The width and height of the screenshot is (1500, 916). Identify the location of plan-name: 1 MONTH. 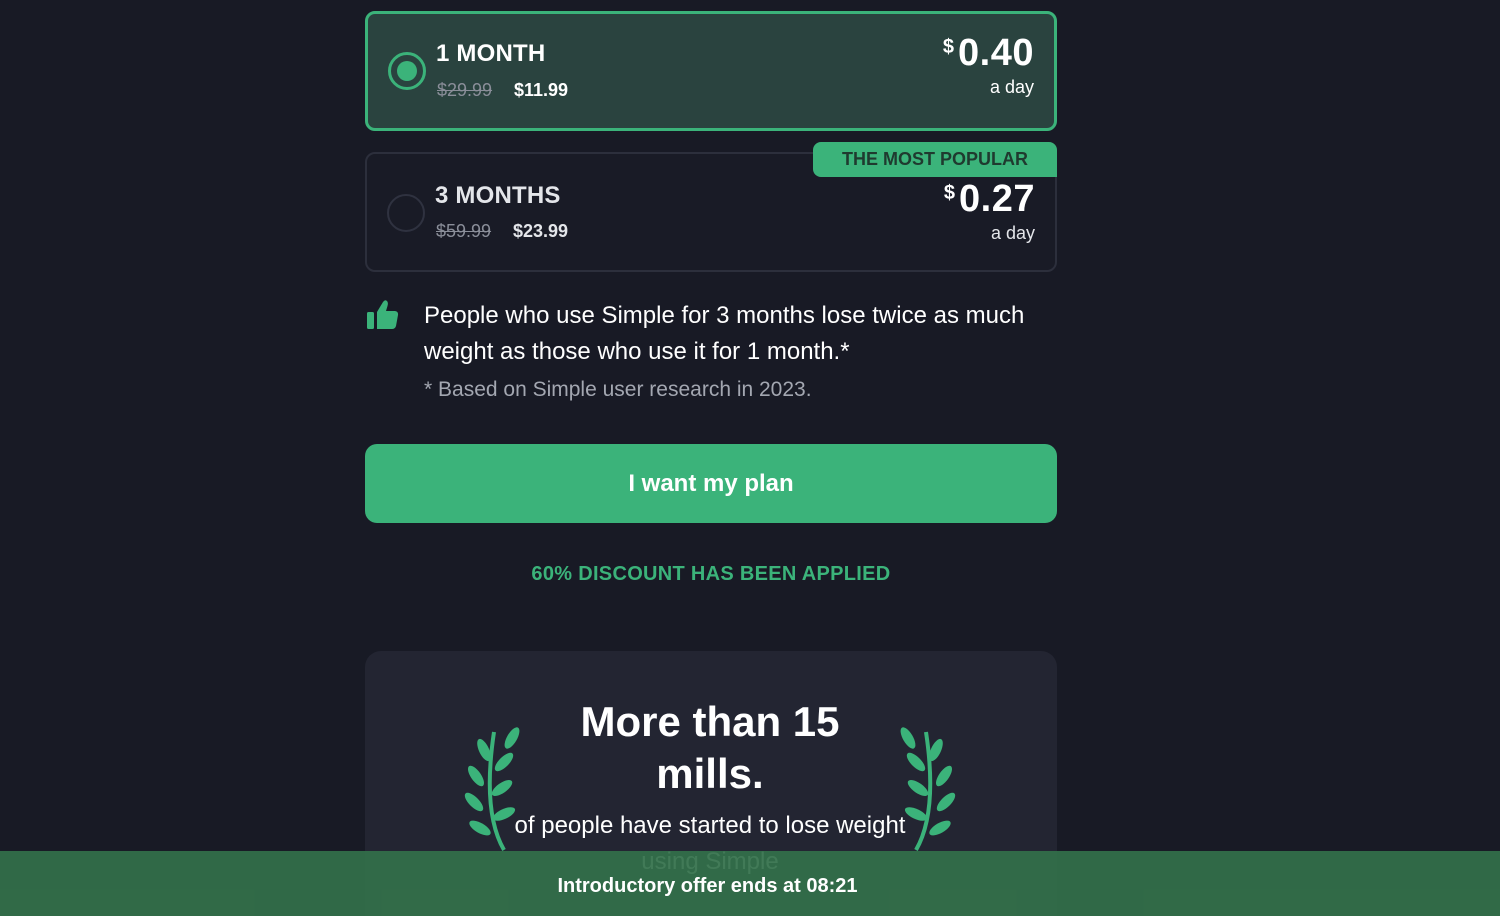
(491, 53).